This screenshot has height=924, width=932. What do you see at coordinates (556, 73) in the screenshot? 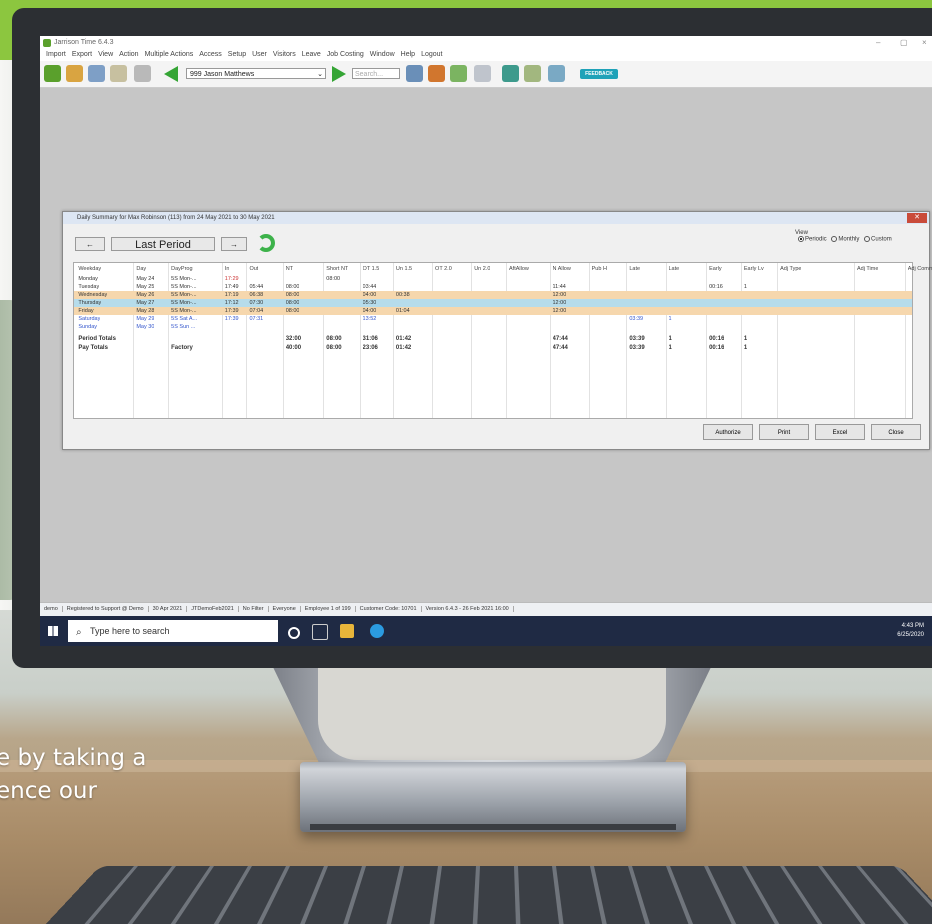
I see `terminal-icon` at bounding box center [556, 73].